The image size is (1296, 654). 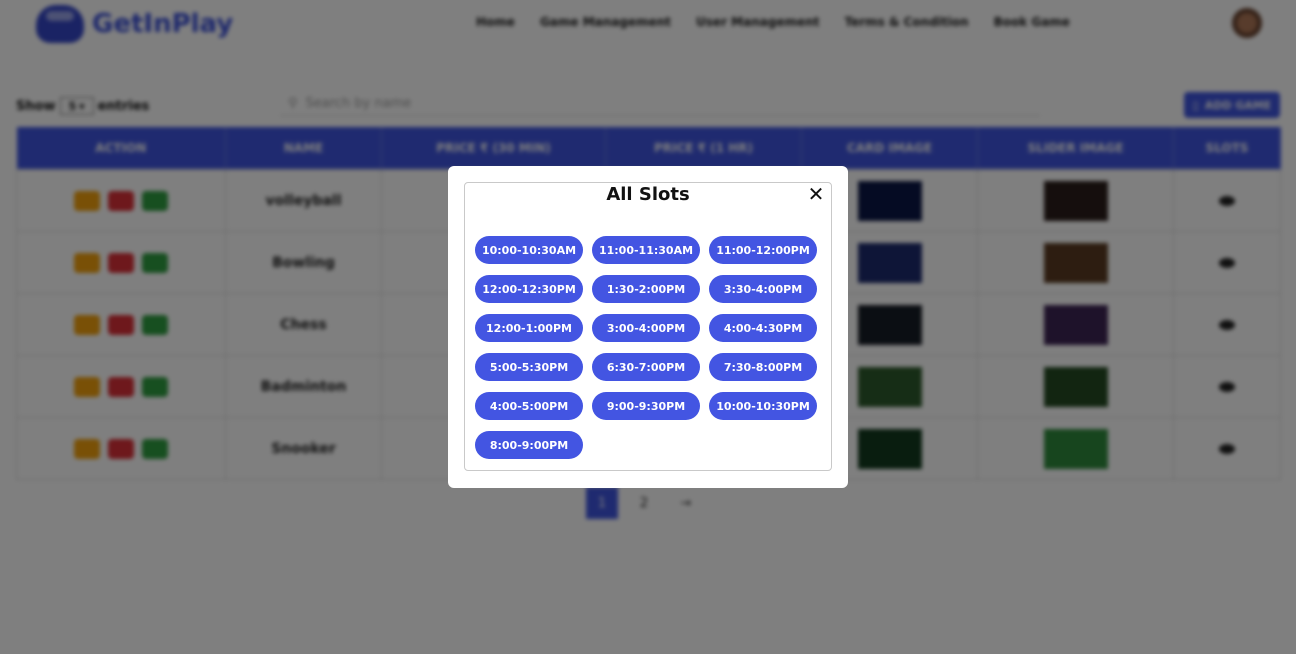 I want to click on slot-button: 6:30-7:00PM, so click(x=646, y=367).